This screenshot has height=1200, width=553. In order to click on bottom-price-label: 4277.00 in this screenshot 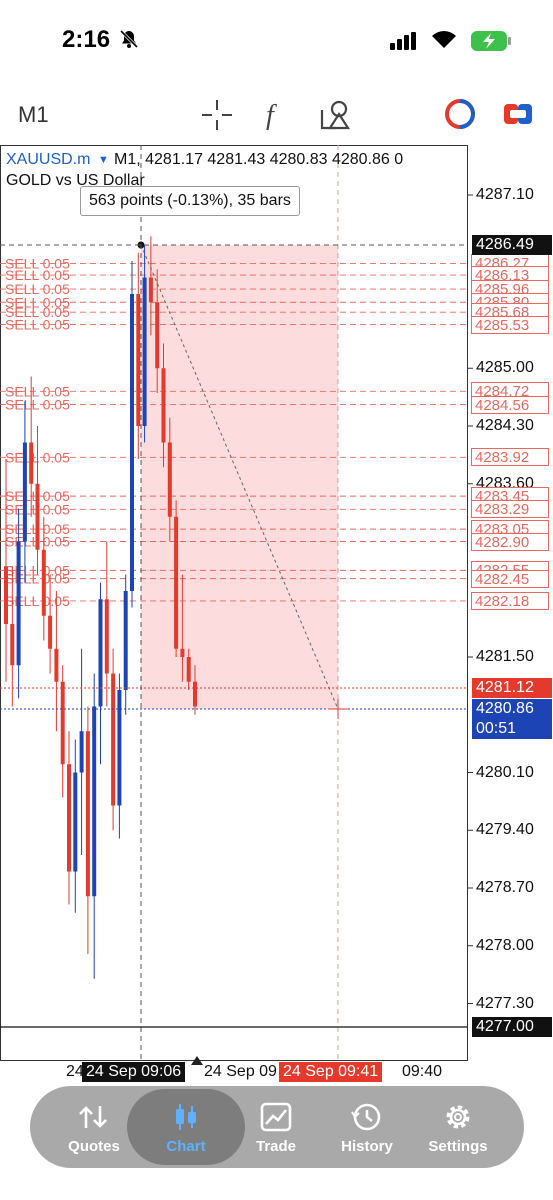, I will do `click(512, 1027)`.